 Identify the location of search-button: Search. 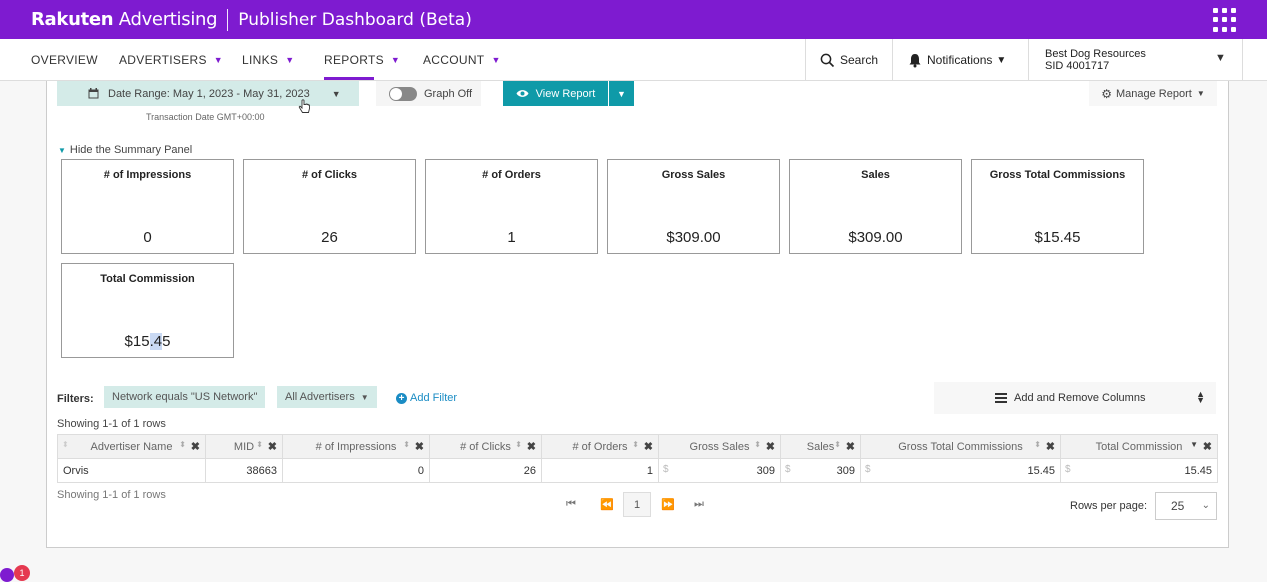
(849, 60).